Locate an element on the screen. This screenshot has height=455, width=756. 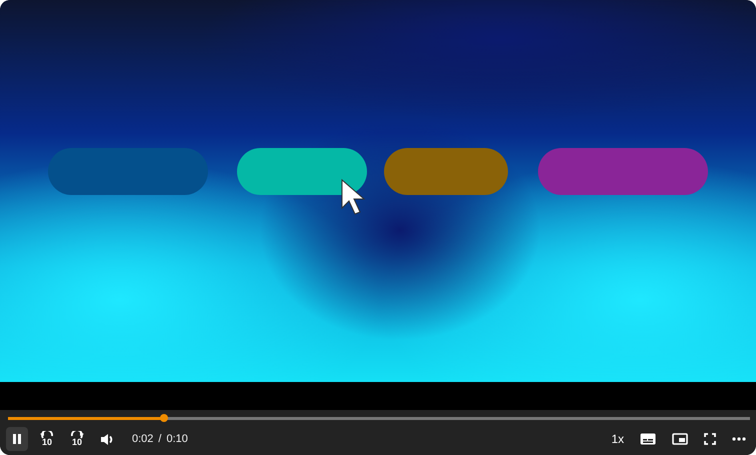
captions-icon is located at coordinates (648, 439).